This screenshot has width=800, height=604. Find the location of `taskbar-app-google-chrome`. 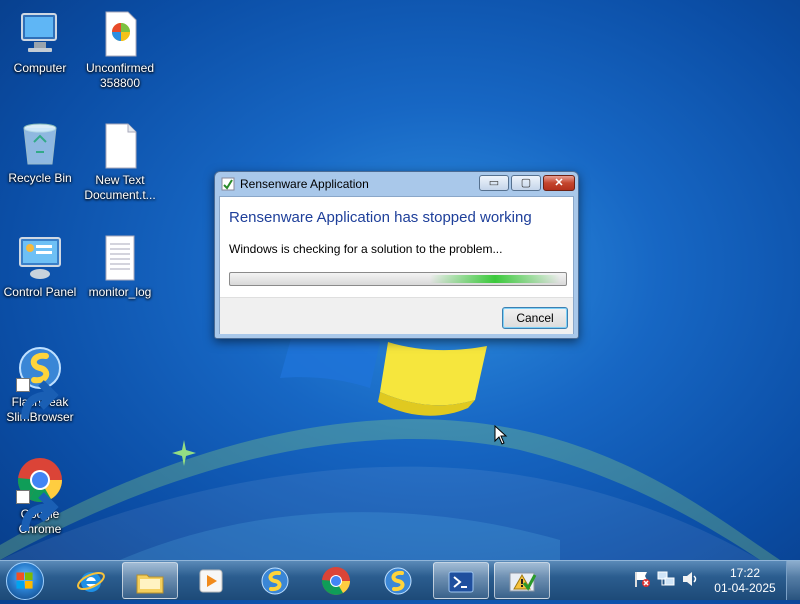

taskbar-app-google-chrome is located at coordinates (337, 580).